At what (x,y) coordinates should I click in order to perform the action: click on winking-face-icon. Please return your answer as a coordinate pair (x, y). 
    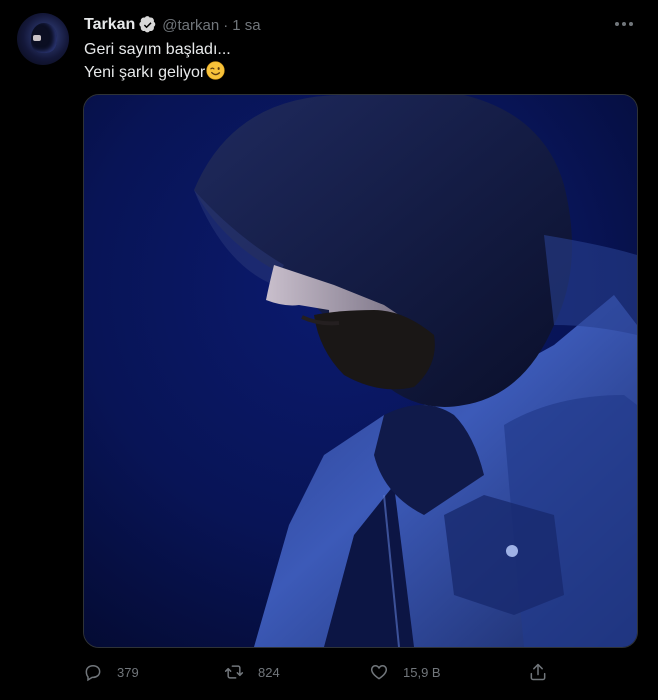
    Looking at the image, I should click on (215, 70).